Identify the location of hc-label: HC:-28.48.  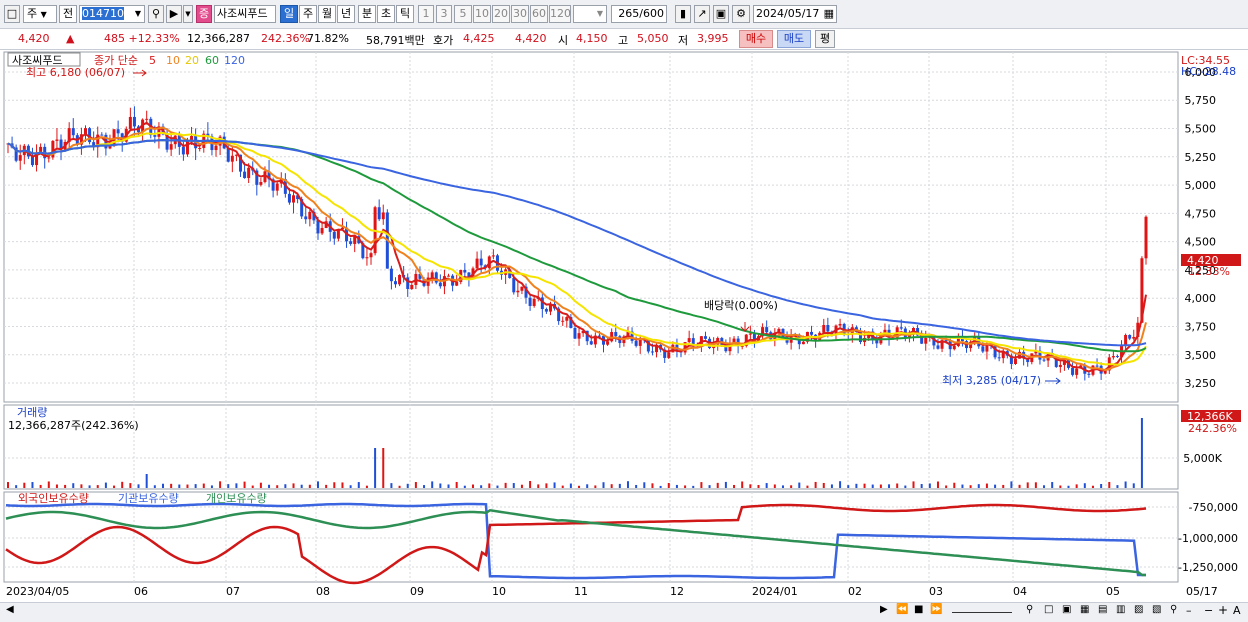
(1208, 71).